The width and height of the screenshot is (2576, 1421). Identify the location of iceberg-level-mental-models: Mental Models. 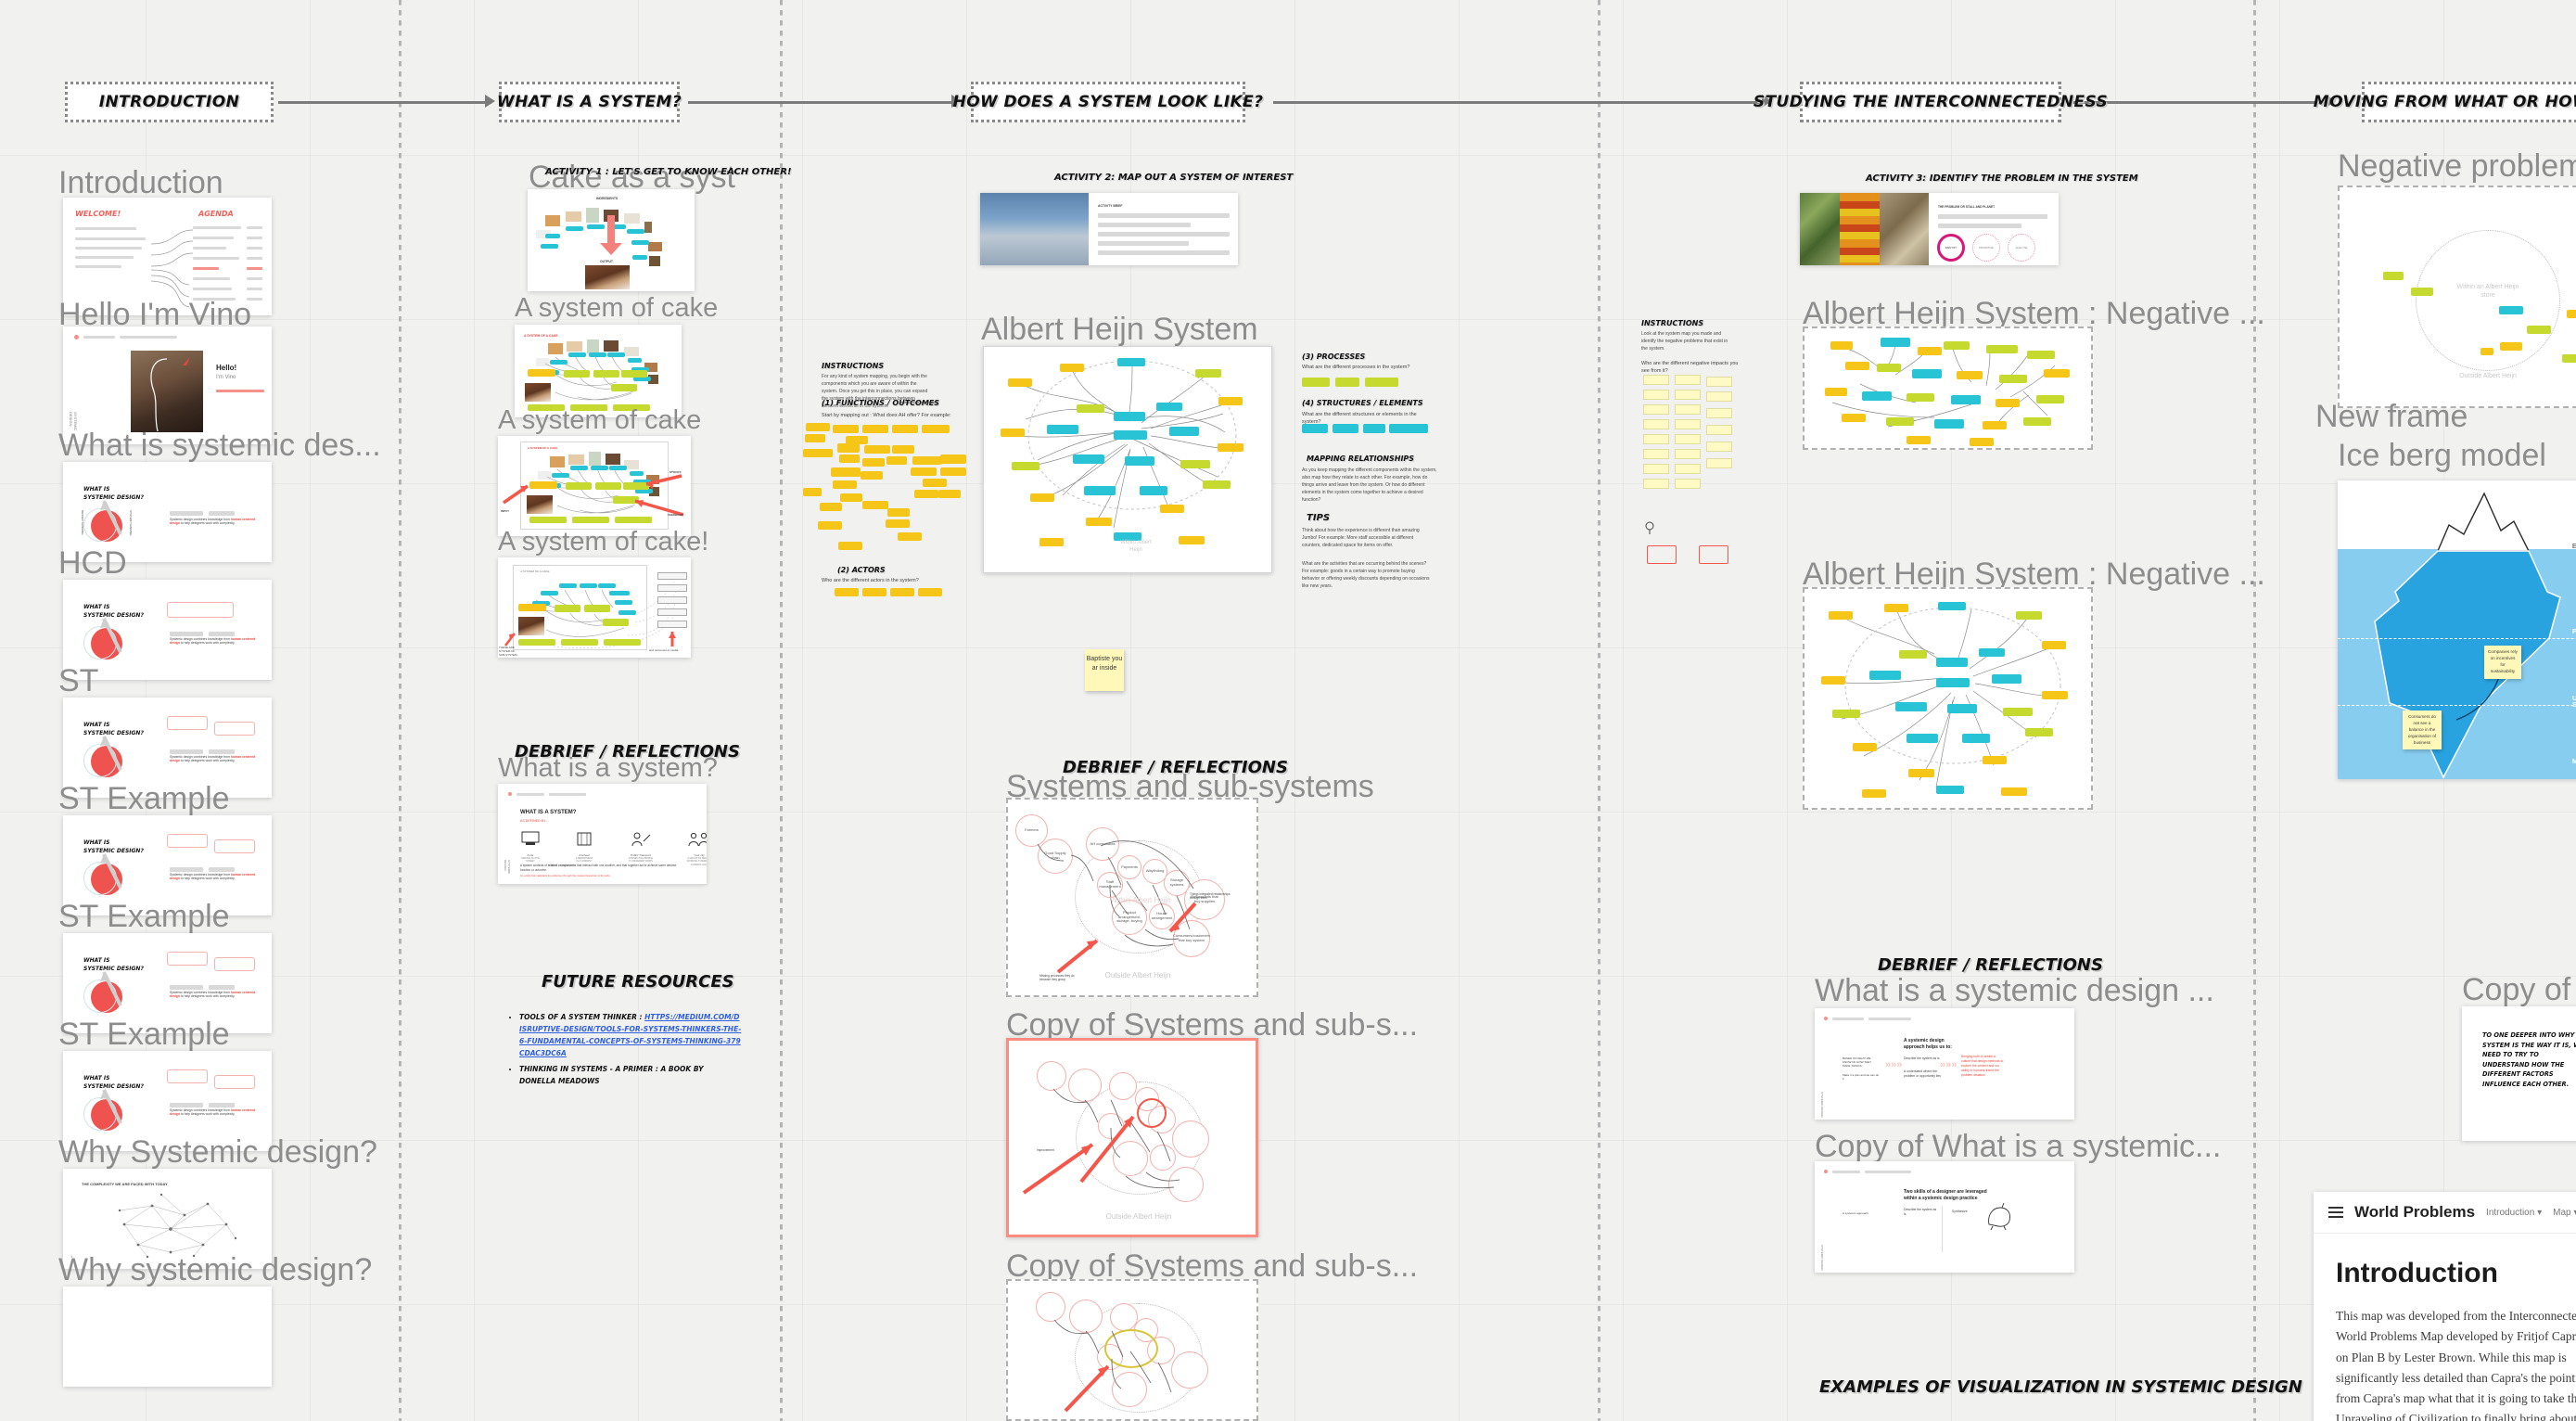
(2574, 762).